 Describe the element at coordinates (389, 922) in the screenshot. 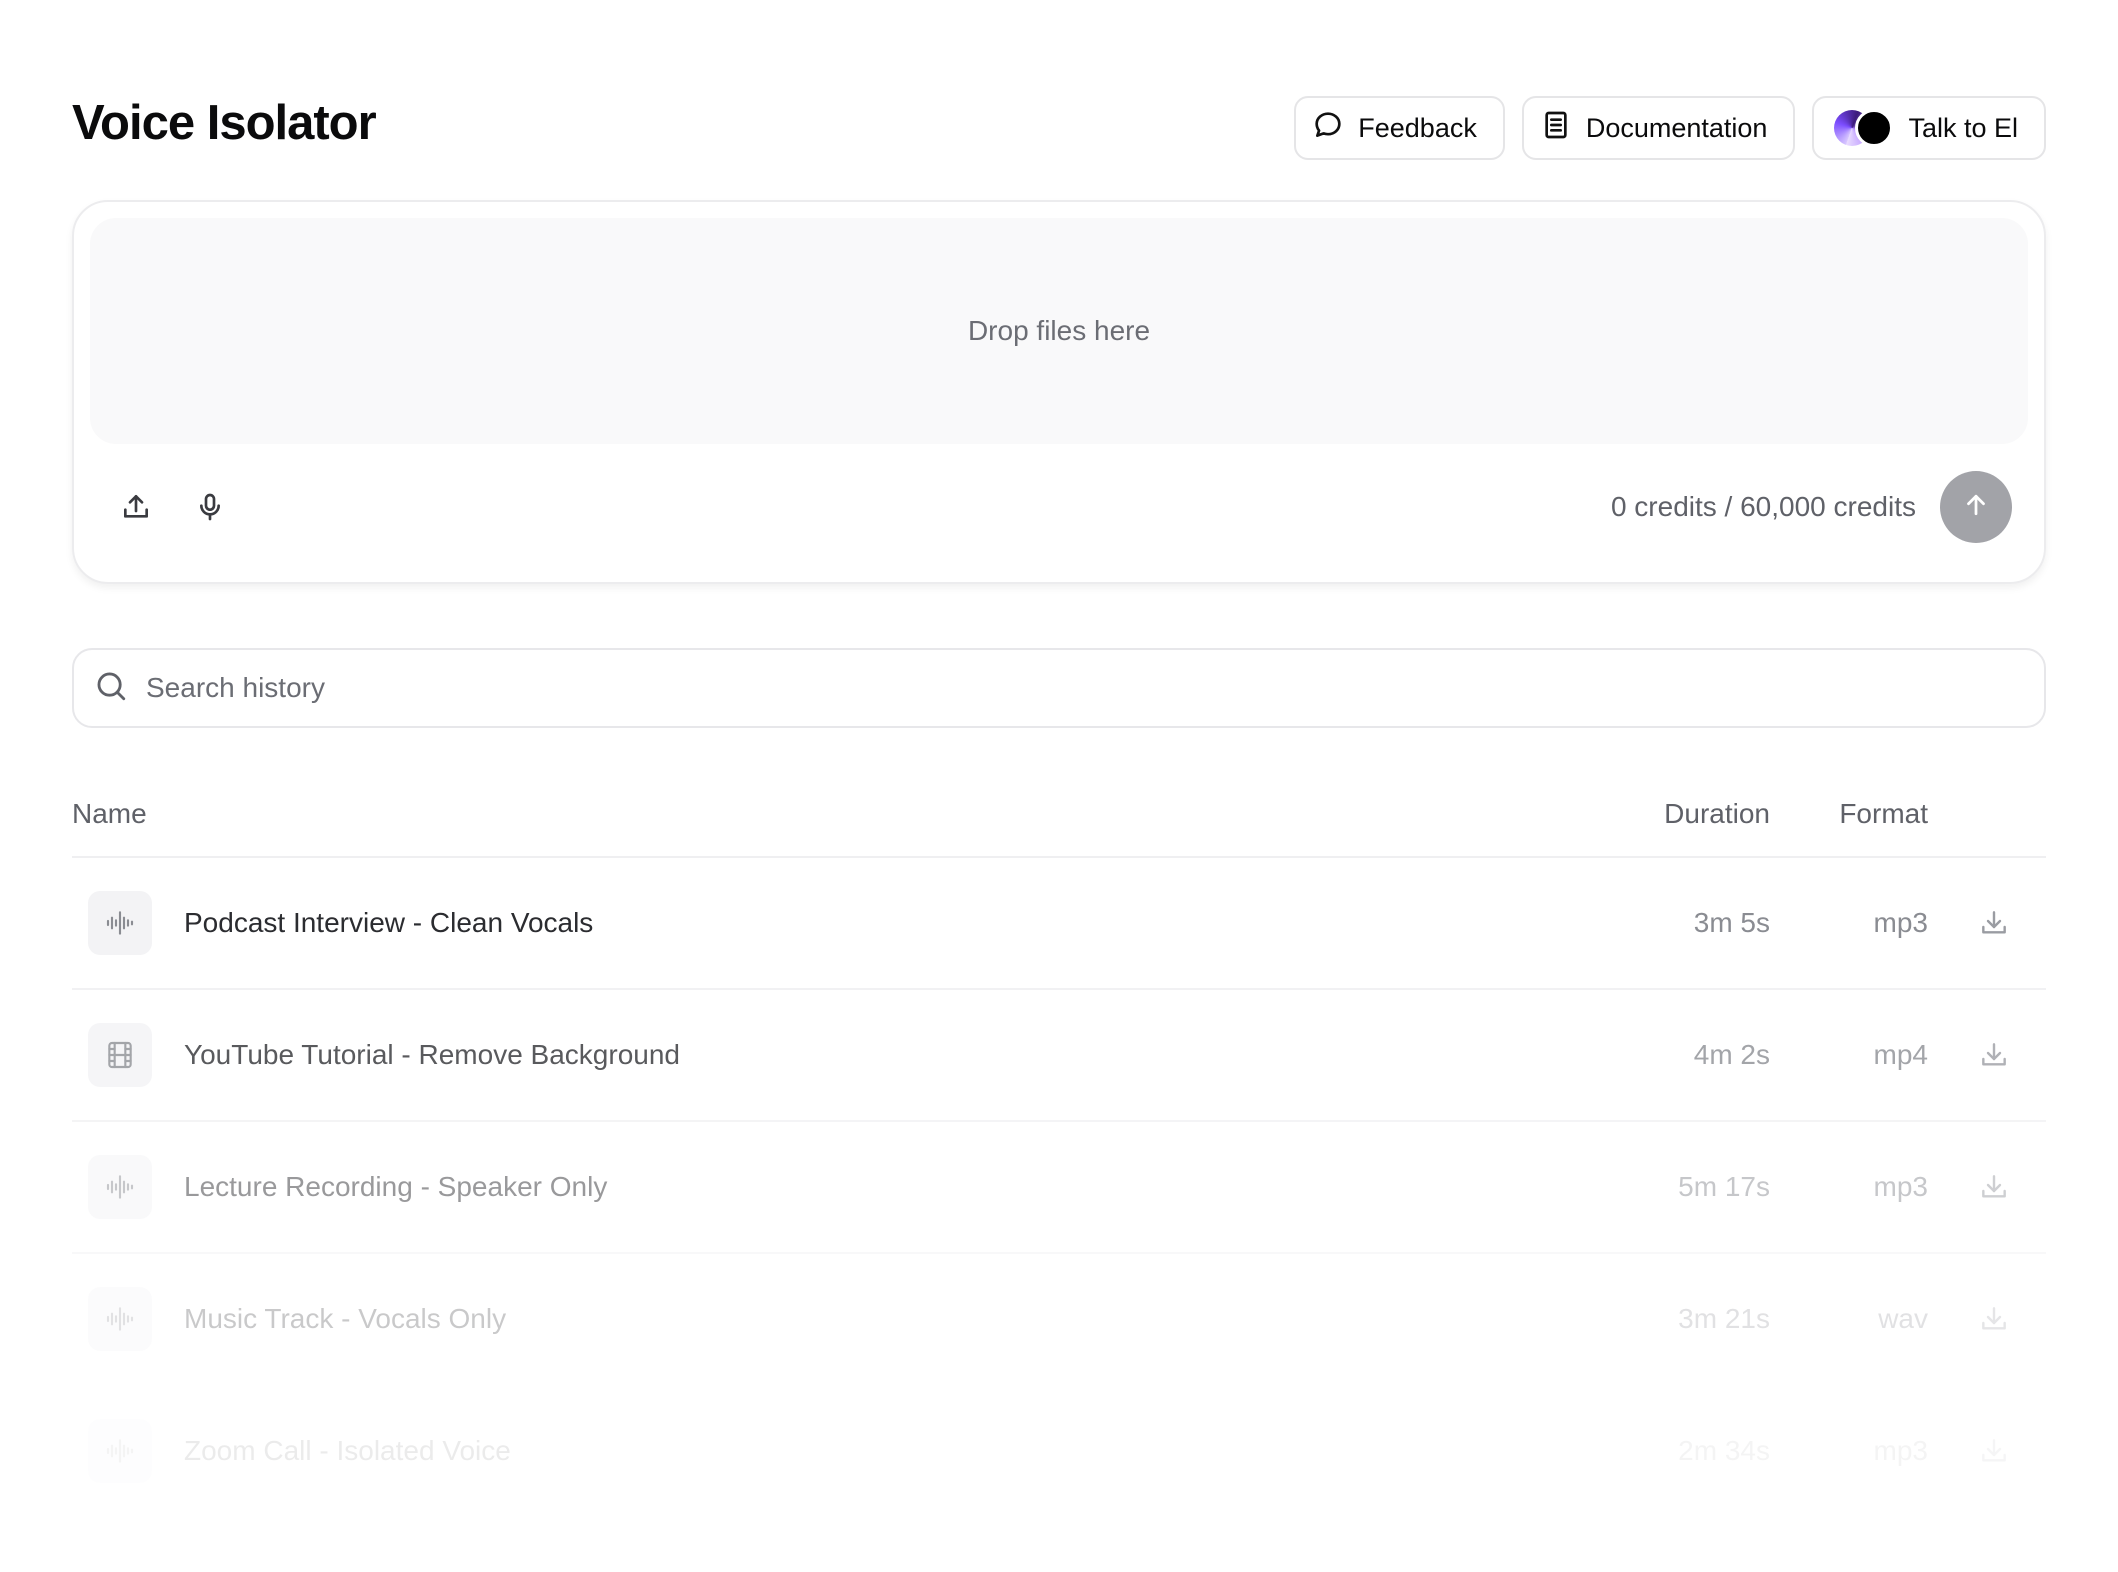

I see `row-name: Podcast Interview - Clean Vocals` at that location.